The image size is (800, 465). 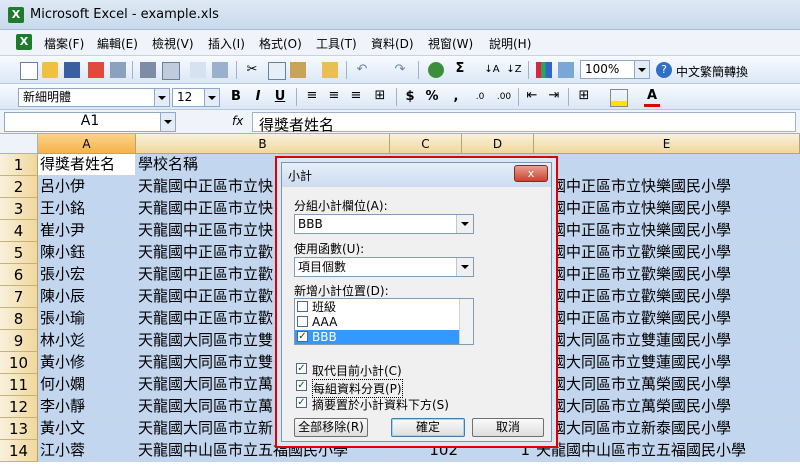 I want to click on cell-a: 張小瑜, so click(x=87, y=319).